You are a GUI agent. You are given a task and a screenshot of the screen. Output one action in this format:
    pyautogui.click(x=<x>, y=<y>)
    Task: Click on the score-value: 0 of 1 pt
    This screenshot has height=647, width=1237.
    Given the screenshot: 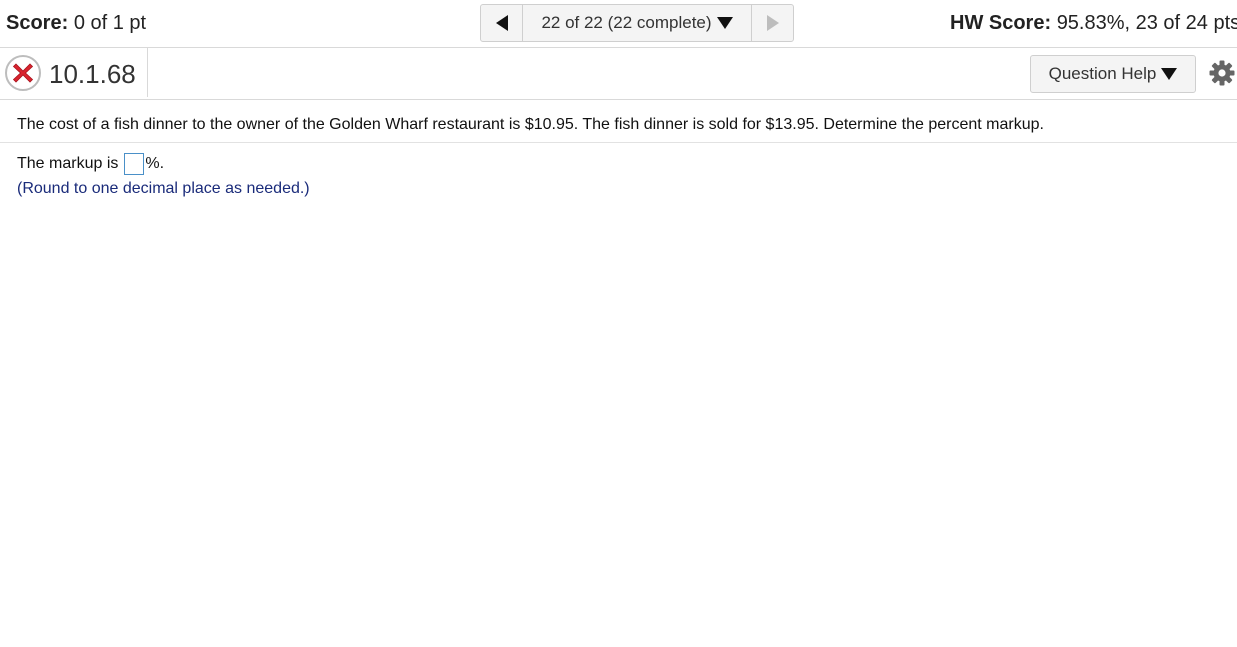 What is the action you would take?
    pyautogui.click(x=110, y=23)
    